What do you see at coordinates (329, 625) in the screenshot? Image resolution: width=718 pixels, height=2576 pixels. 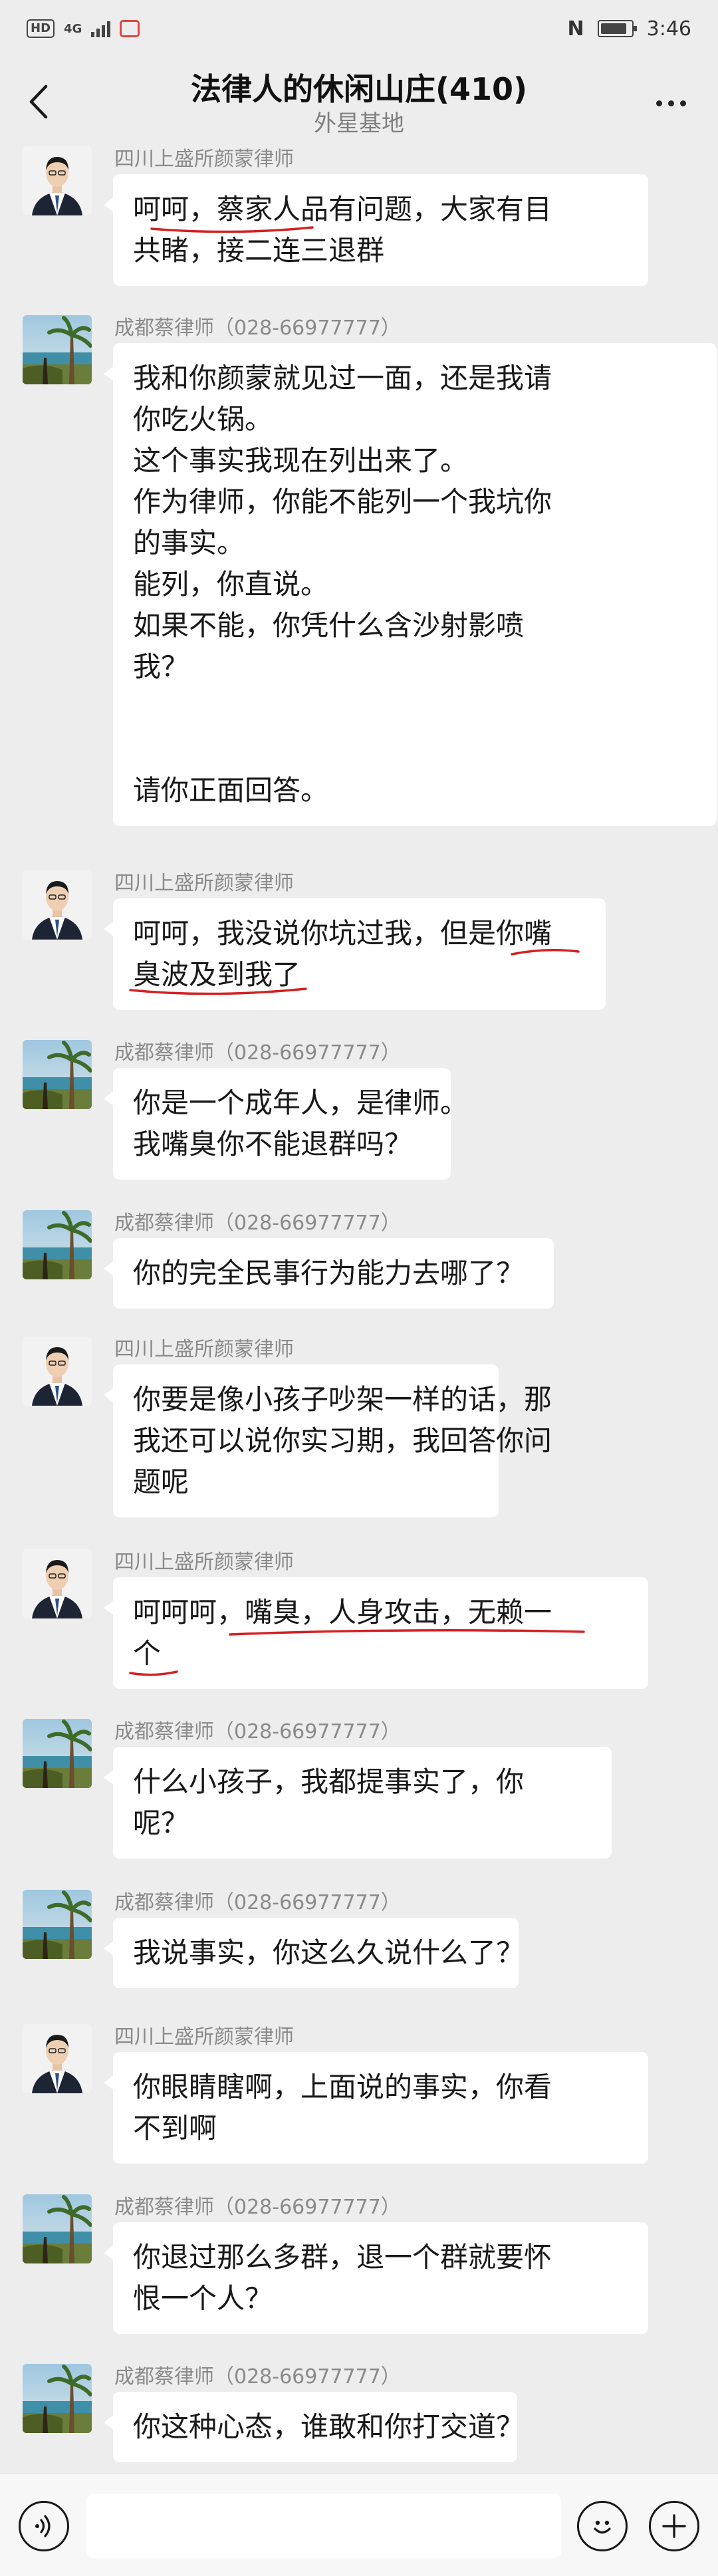 I see `message-text-line: 如果不能，你凭什么含沙射影喷` at bounding box center [329, 625].